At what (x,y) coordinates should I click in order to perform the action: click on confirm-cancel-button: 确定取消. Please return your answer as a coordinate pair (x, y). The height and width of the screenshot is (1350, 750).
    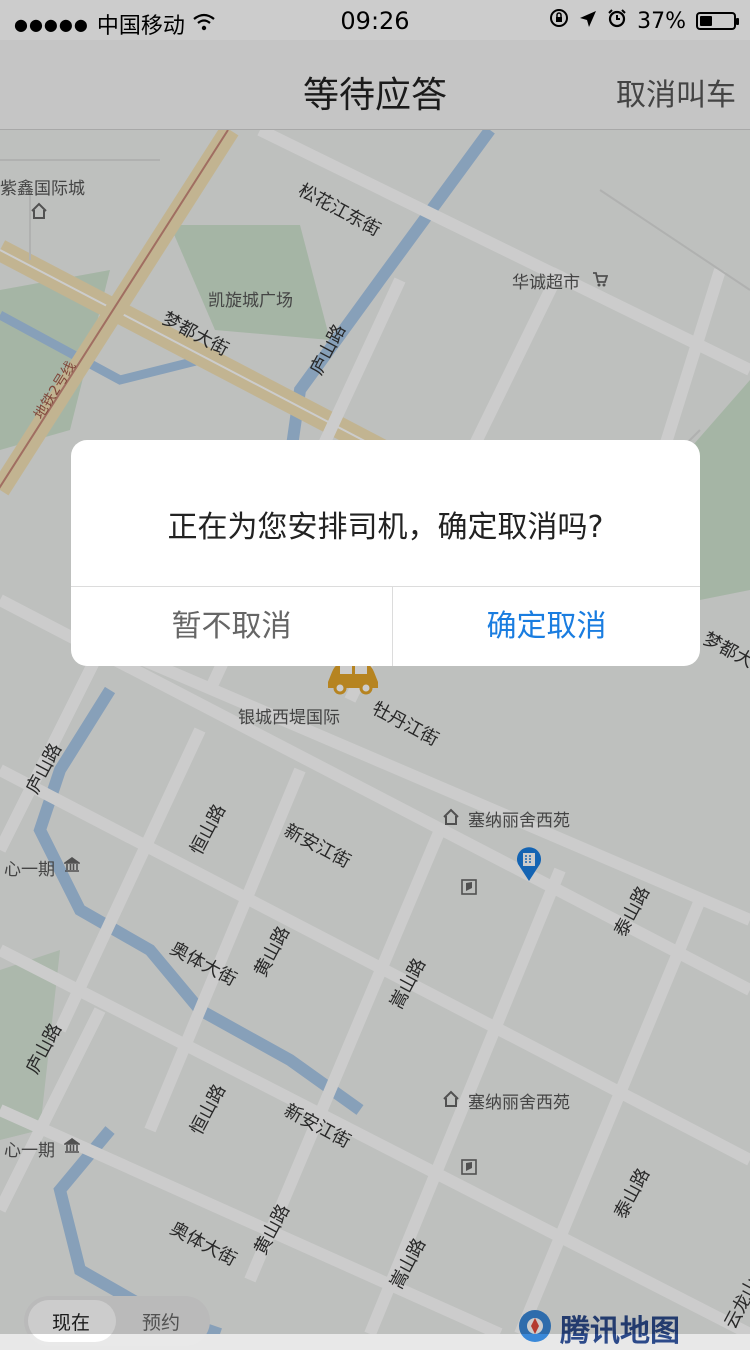
    Looking at the image, I should click on (546, 626).